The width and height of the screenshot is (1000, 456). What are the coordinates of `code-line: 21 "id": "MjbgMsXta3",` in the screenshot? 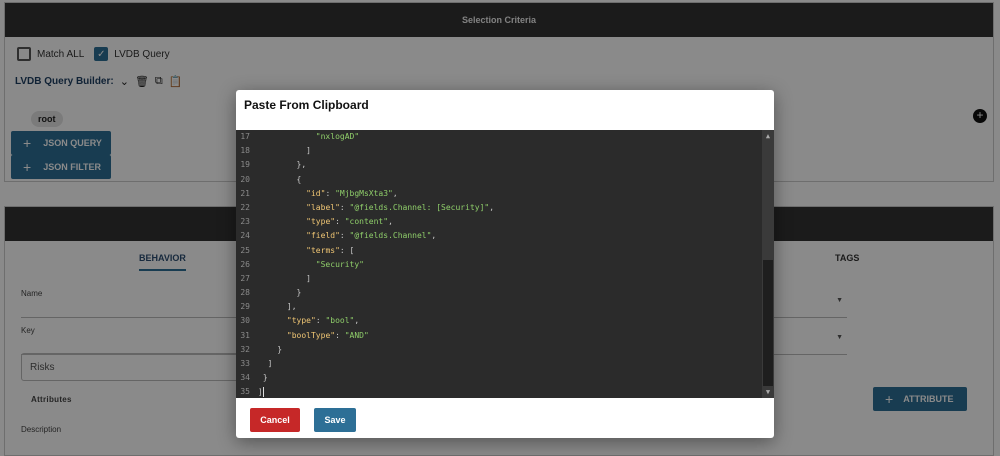 It's located at (505, 196).